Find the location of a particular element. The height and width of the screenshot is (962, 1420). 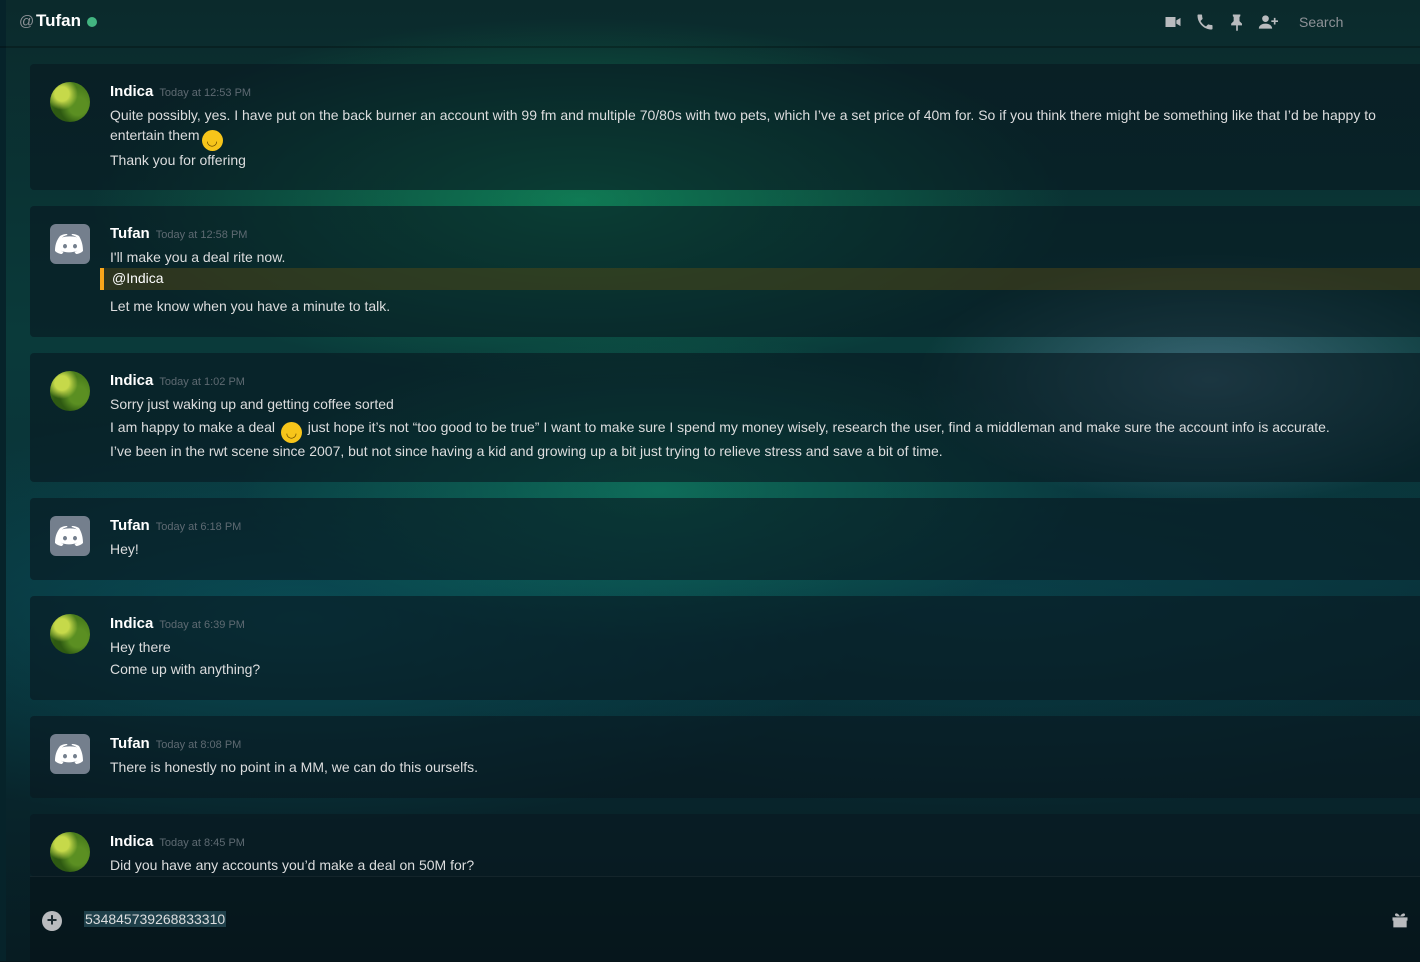

gift-icon is located at coordinates (1400, 919).